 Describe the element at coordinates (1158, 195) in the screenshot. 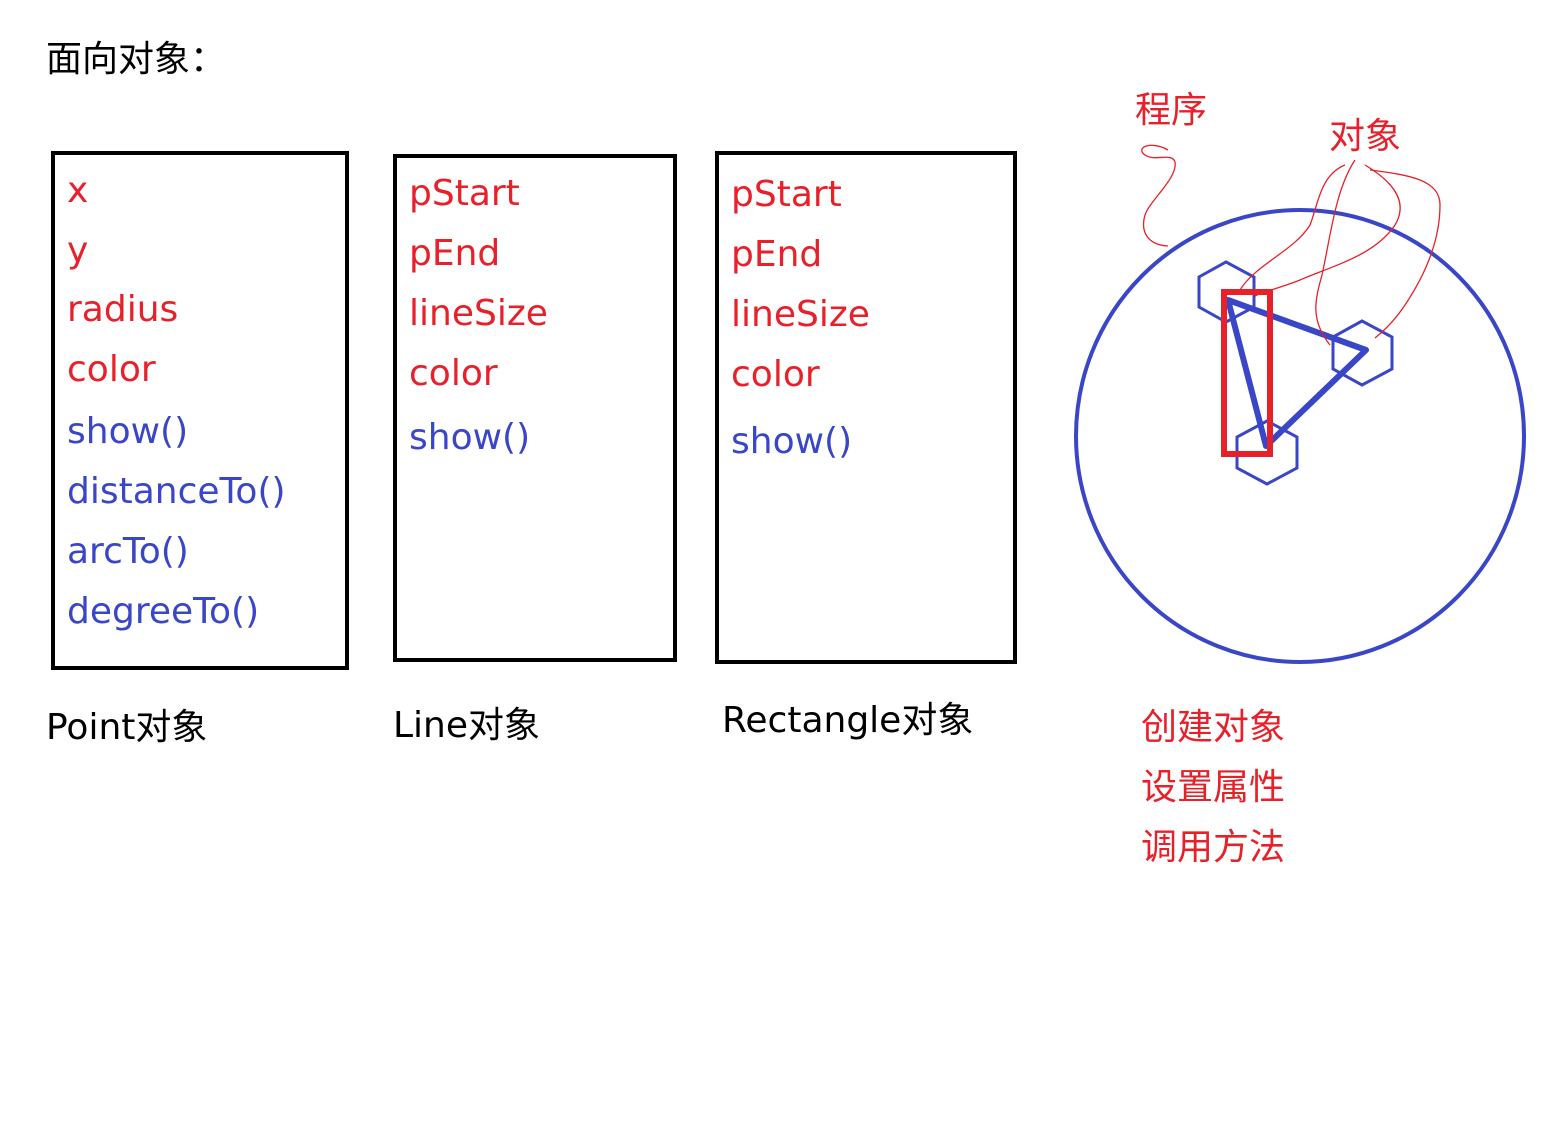

I see `program-pointer-line` at that location.